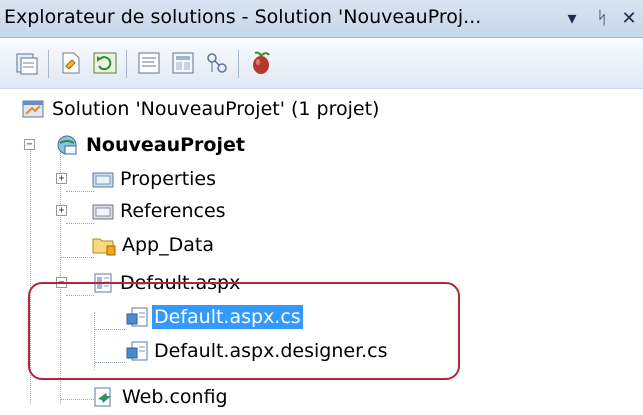 This screenshot has height=415, width=643. I want to click on window-menu-dropdown-icon: ▾, so click(572, 19).